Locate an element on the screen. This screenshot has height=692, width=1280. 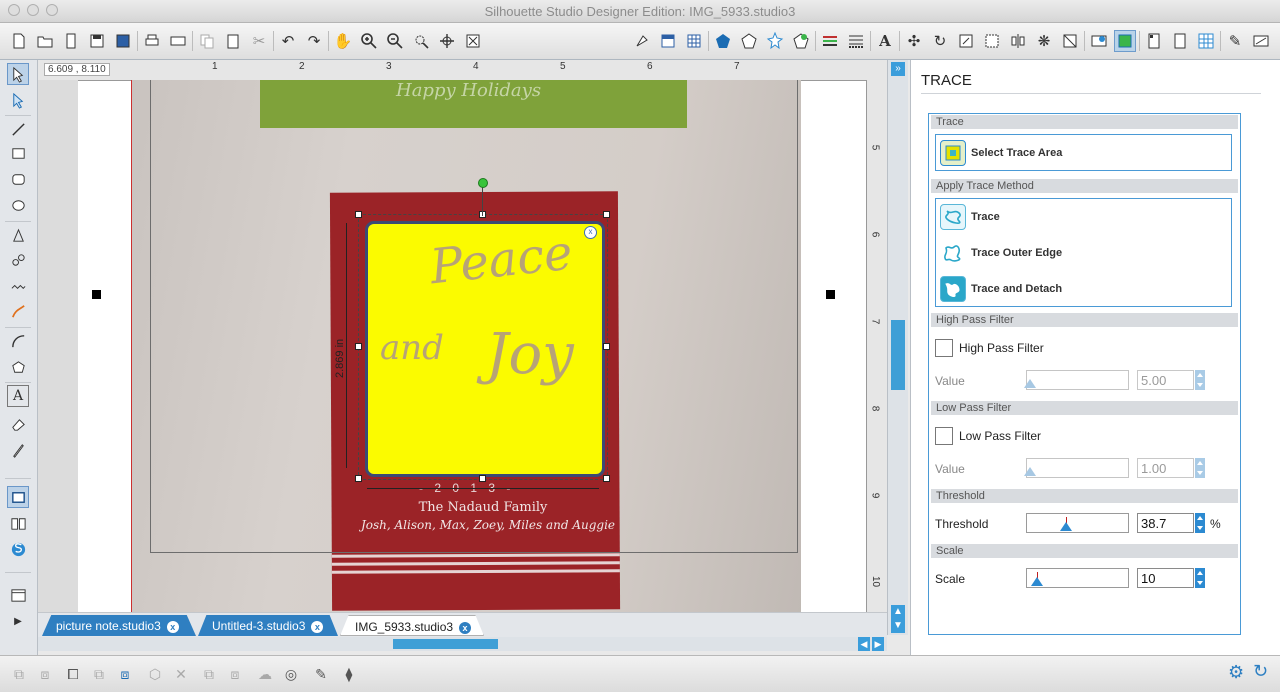
send-backward-icon: ⧈ is located at coordinates (235, 674).